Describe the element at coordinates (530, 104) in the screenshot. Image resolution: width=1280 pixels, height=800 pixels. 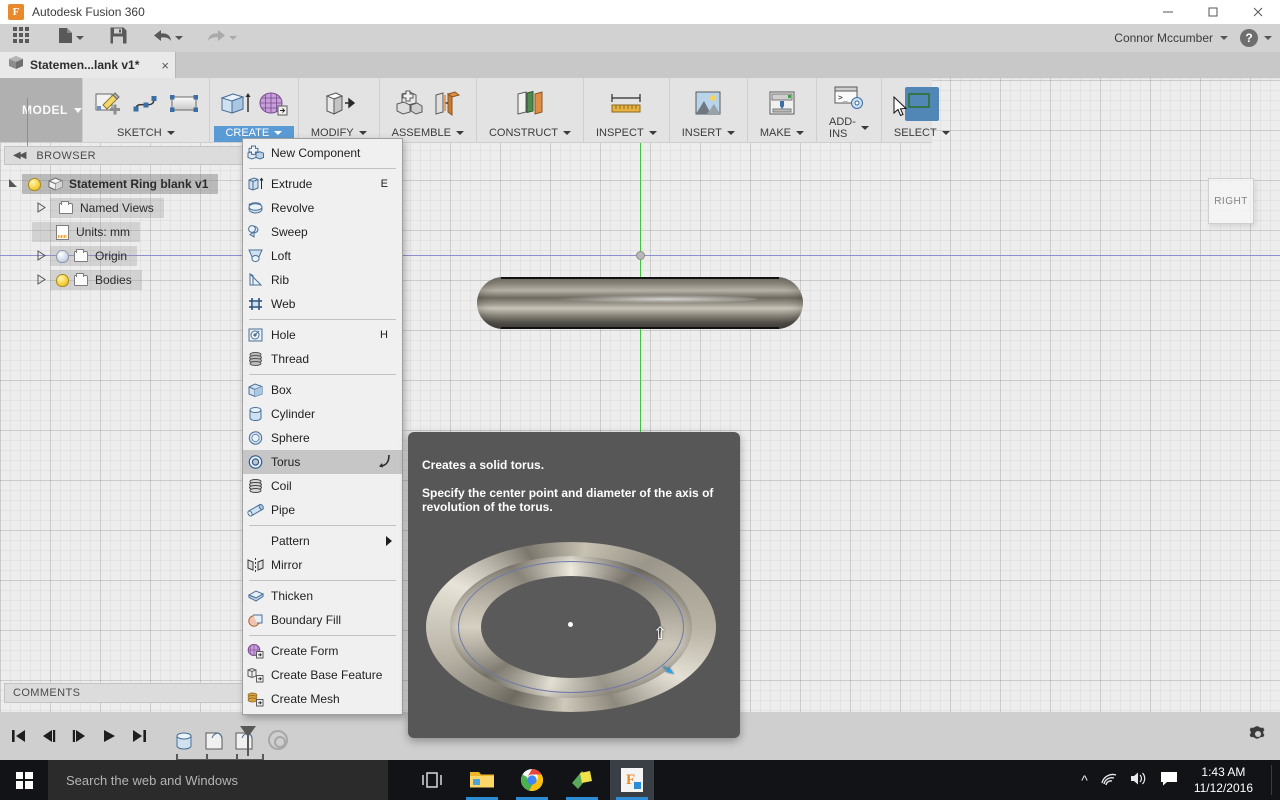
I see `offset-plane-icon` at that location.